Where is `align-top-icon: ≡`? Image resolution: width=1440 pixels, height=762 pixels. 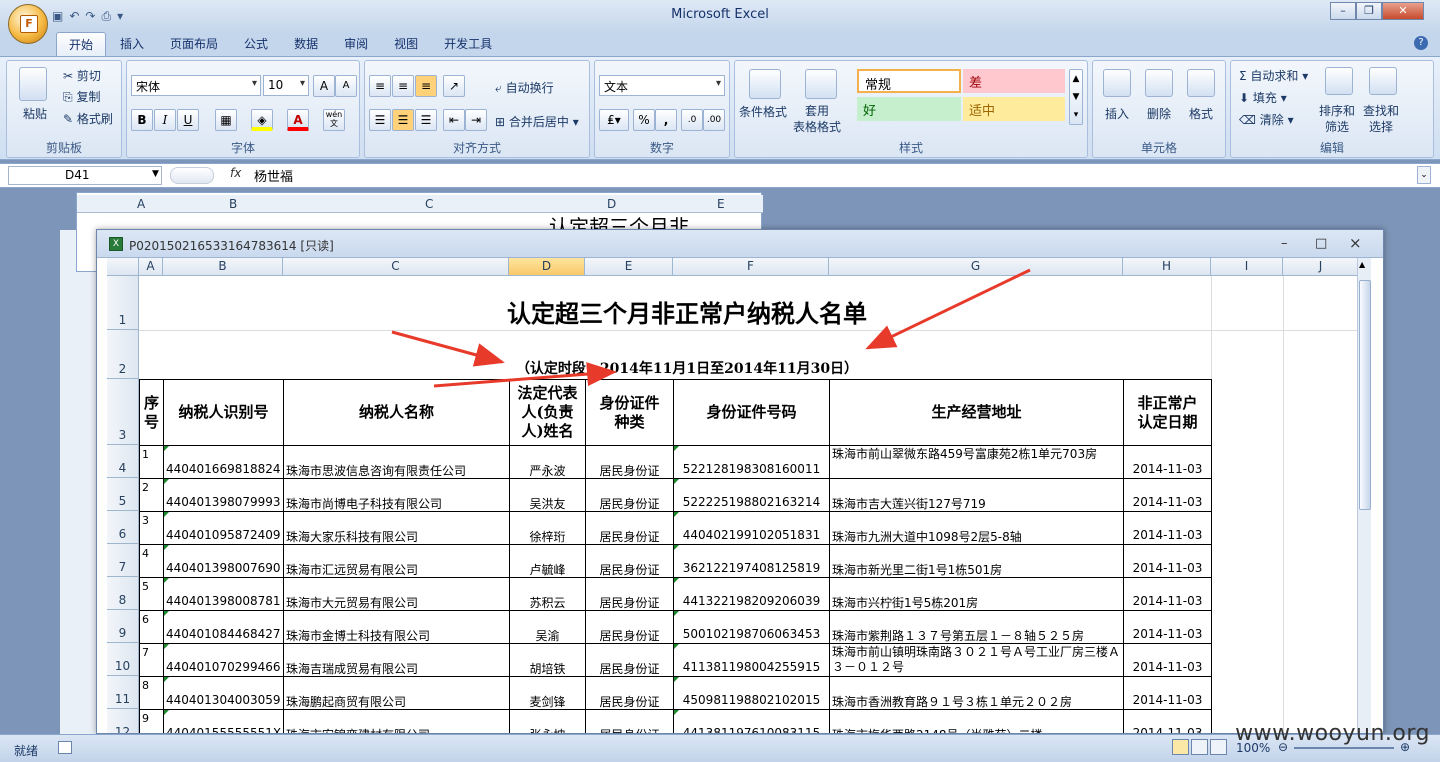
align-top-icon: ≡ is located at coordinates (380, 86).